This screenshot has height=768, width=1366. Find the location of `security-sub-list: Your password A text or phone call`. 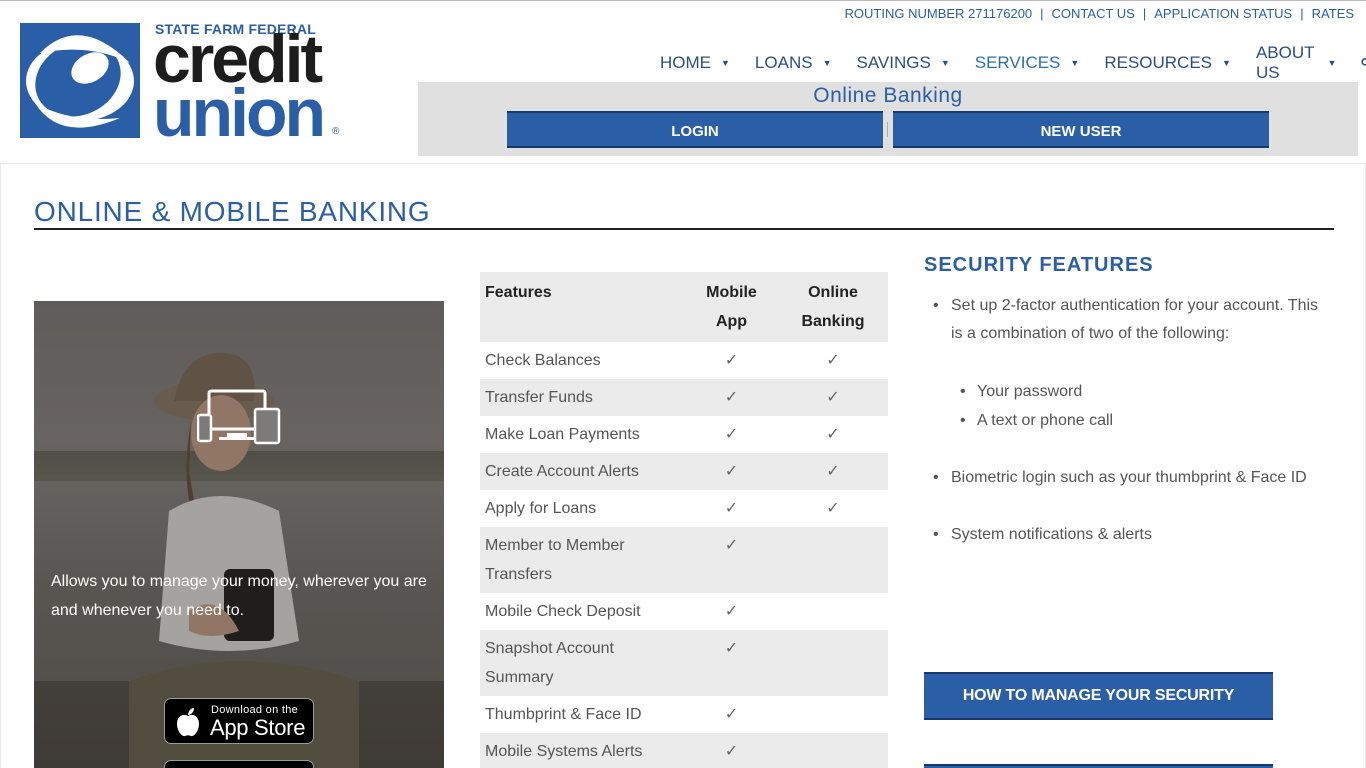

security-sub-list: Your password A text or phone call is located at coordinates (1142, 406).